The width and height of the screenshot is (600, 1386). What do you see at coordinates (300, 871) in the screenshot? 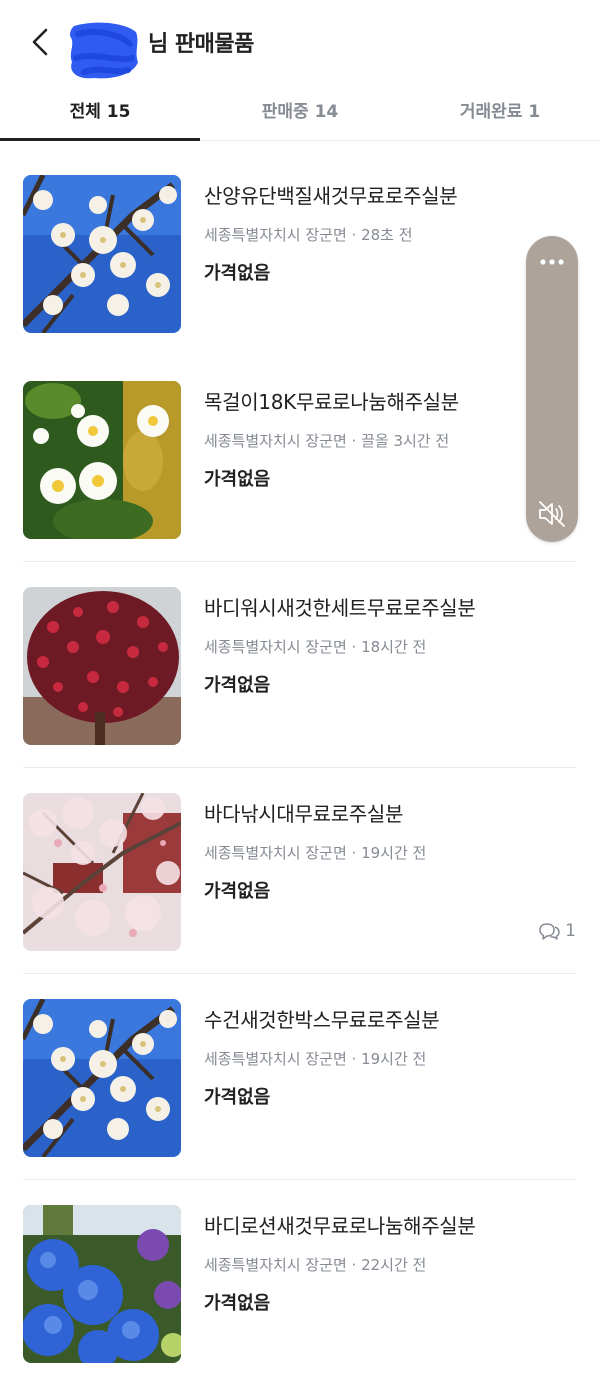
I see `list-item: 바다낚시대무료로주실분 세종특별자치시 장군면 · 19시간 전 가격없음 1` at bounding box center [300, 871].